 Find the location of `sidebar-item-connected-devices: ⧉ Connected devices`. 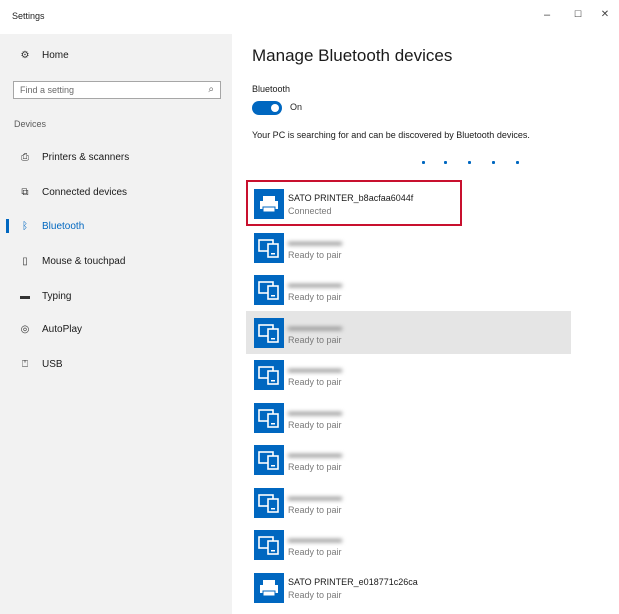

sidebar-item-connected-devices: ⧉ Connected devices is located at coordinates (72, 192).